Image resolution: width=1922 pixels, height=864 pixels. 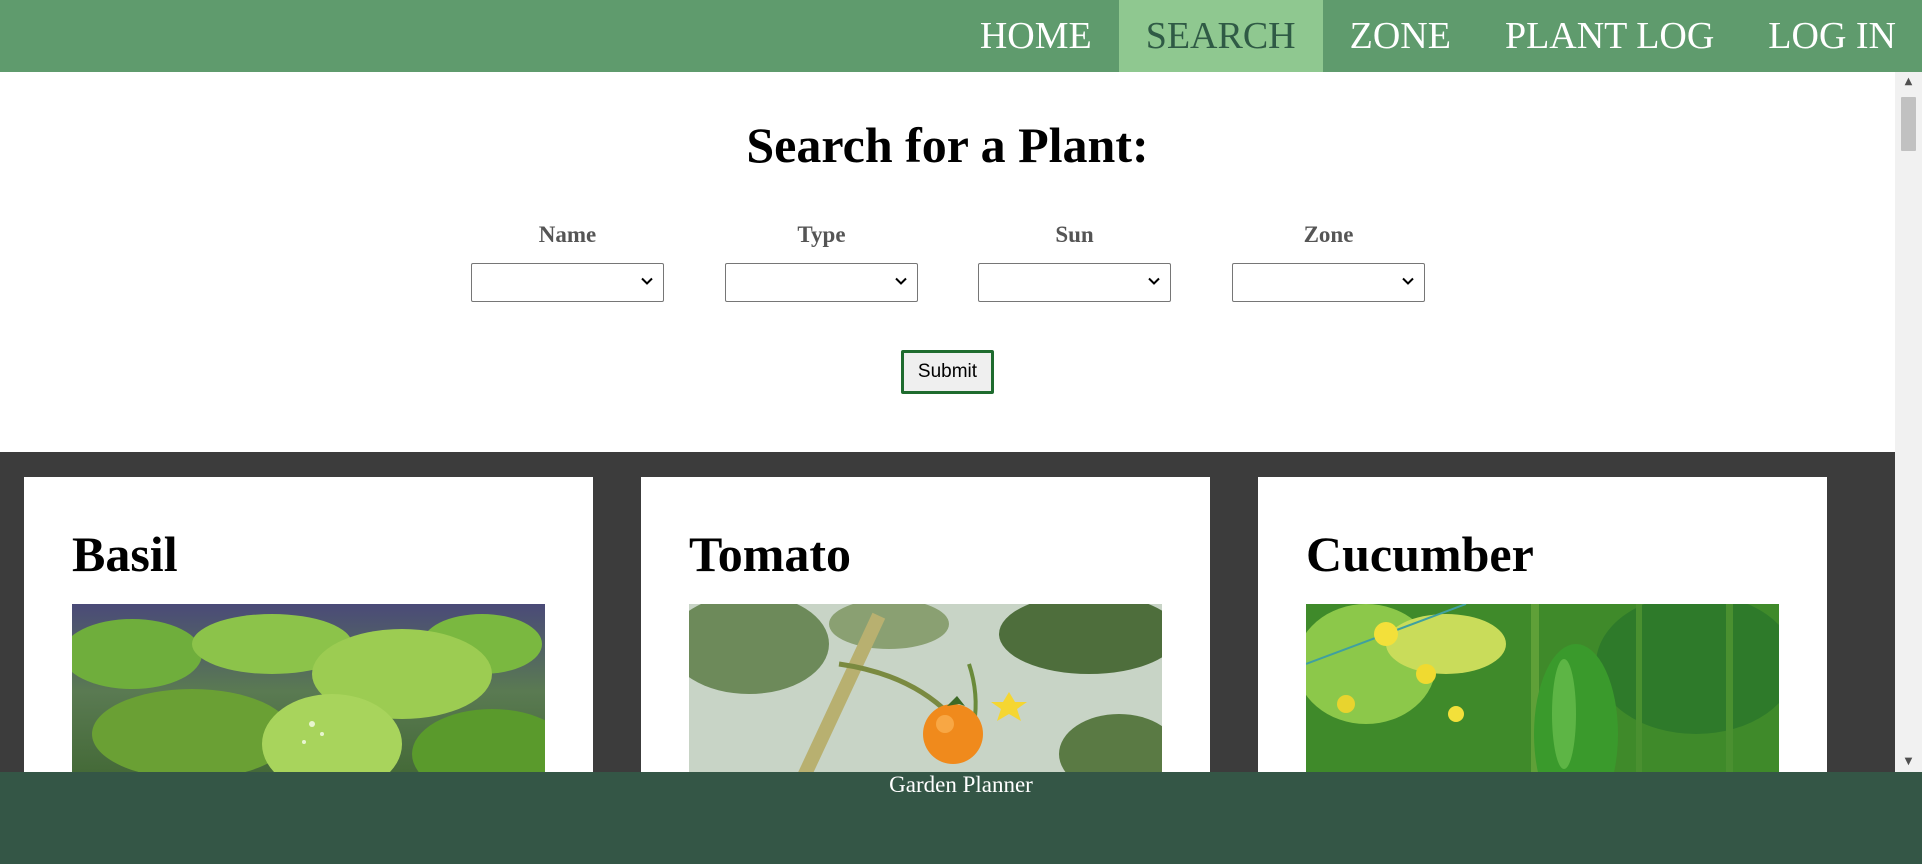 What do you see at coordinates (821, 282) in the screenshot?
I see `type-select` at bounding box center [821, 282].